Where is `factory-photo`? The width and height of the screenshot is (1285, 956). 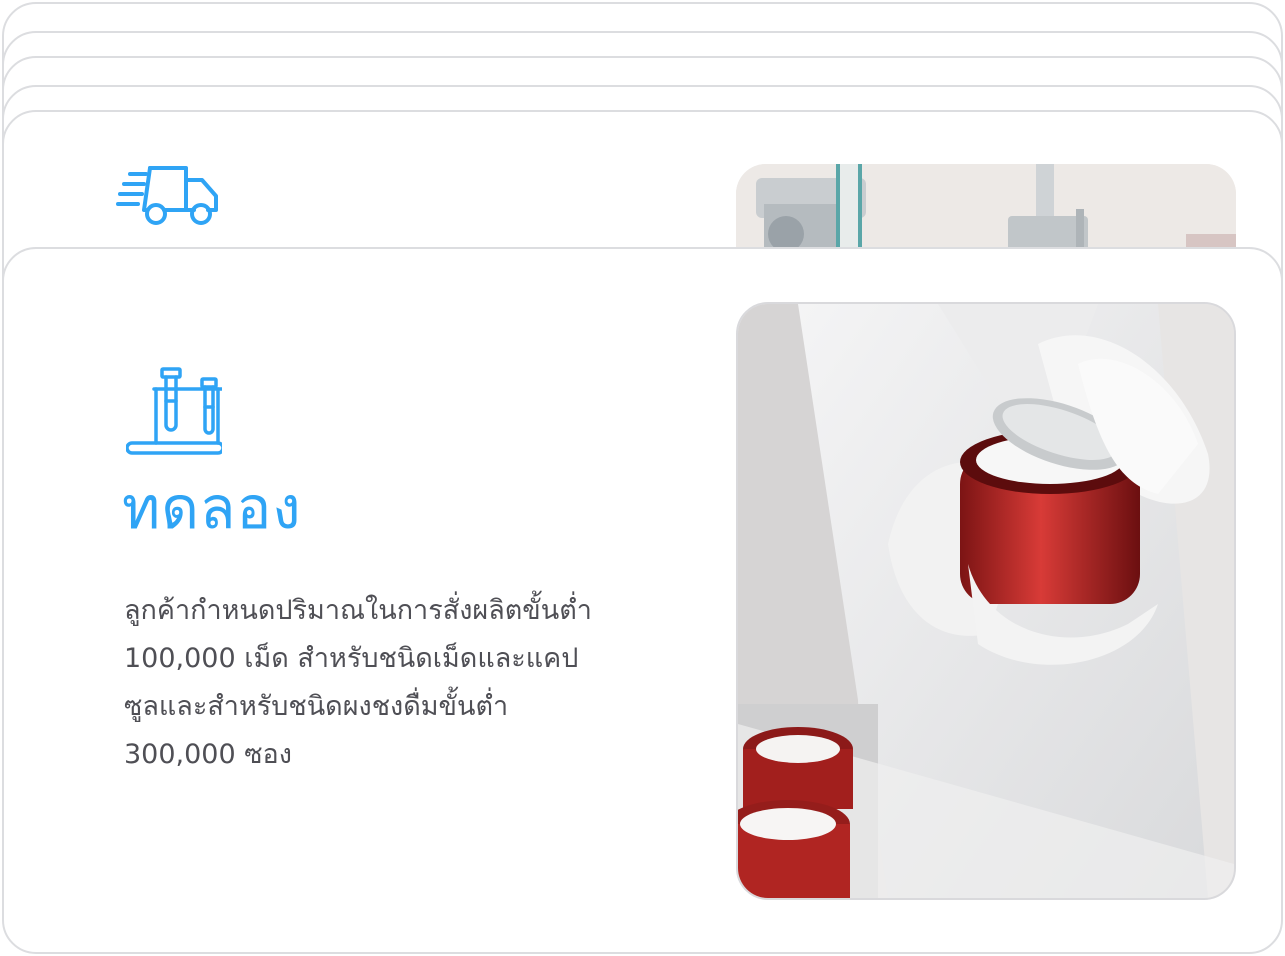
factory-photo is located at coordinates (986, 209).